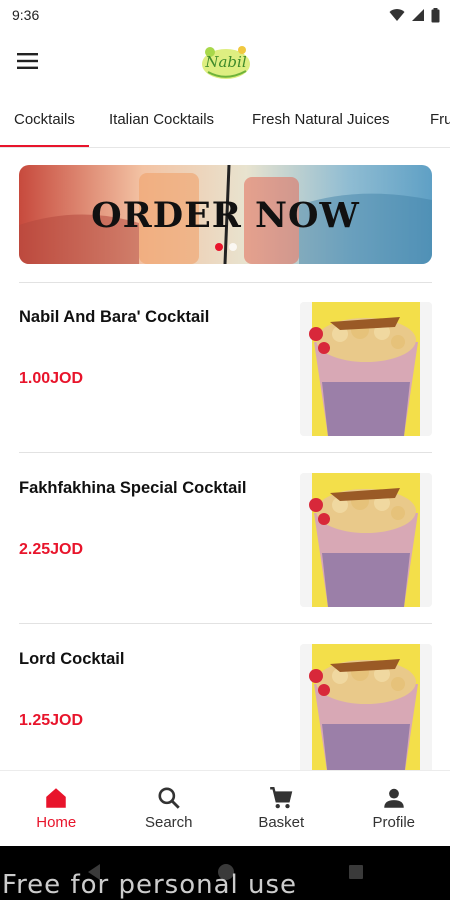 Image resolution: width=450 pixels, height=900 pixels. I want to click on nav-label: Basket, so click(281, 822).